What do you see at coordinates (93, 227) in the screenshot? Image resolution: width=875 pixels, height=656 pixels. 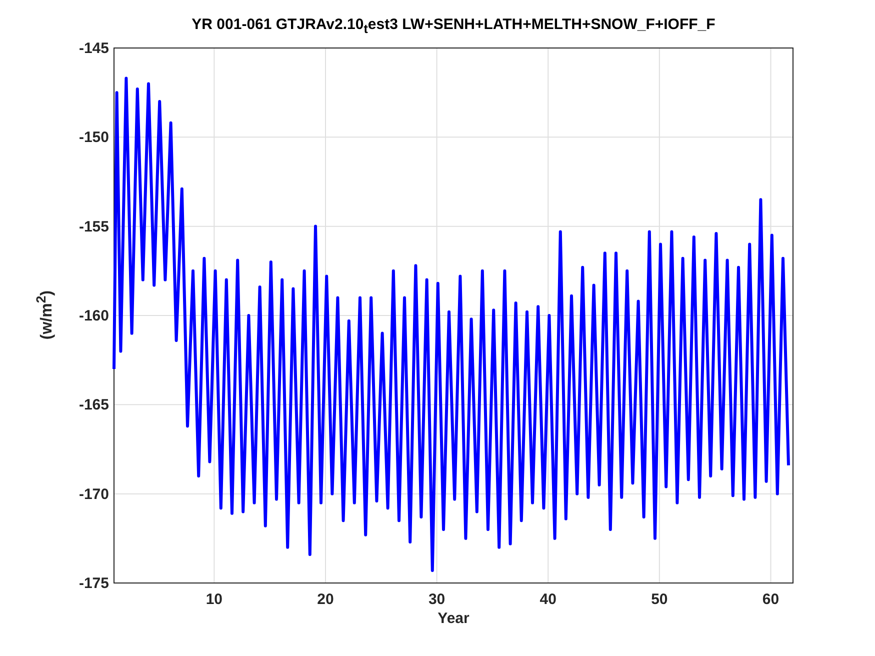 I see `y-tick-label: -155` at bounding box center [93, 227].